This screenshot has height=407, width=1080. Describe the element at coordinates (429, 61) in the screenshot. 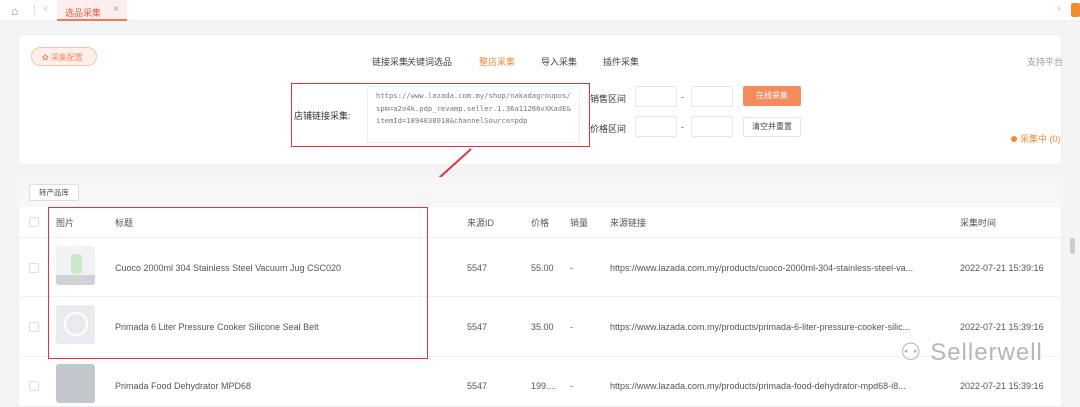

I see `tab-keyword-select: 关键词选品` at that location.